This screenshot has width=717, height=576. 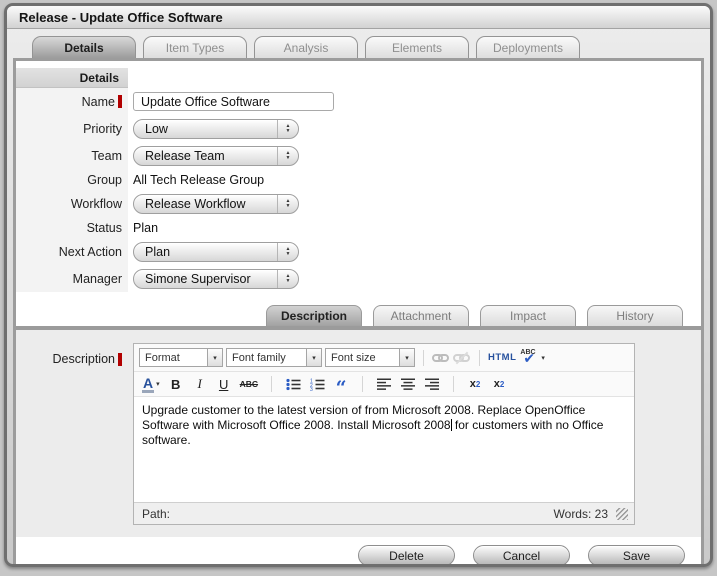 What do you see at coordinates (370, 357) in the screenshot?
I see `font-size-select: Font size ▾` at bounding box center [370, 357].